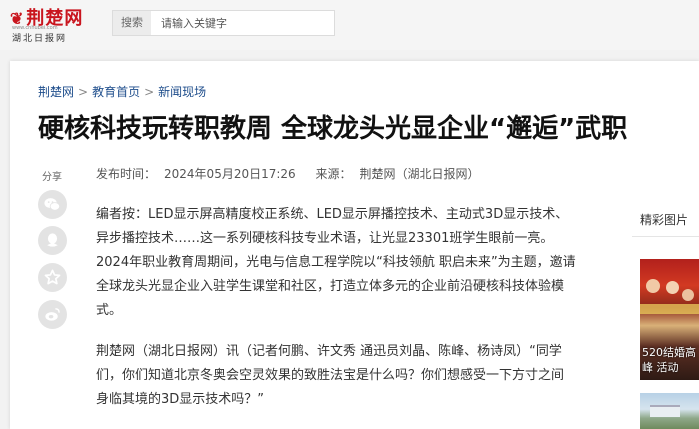  I want to click on share-wechat-button, so click(52, 204).